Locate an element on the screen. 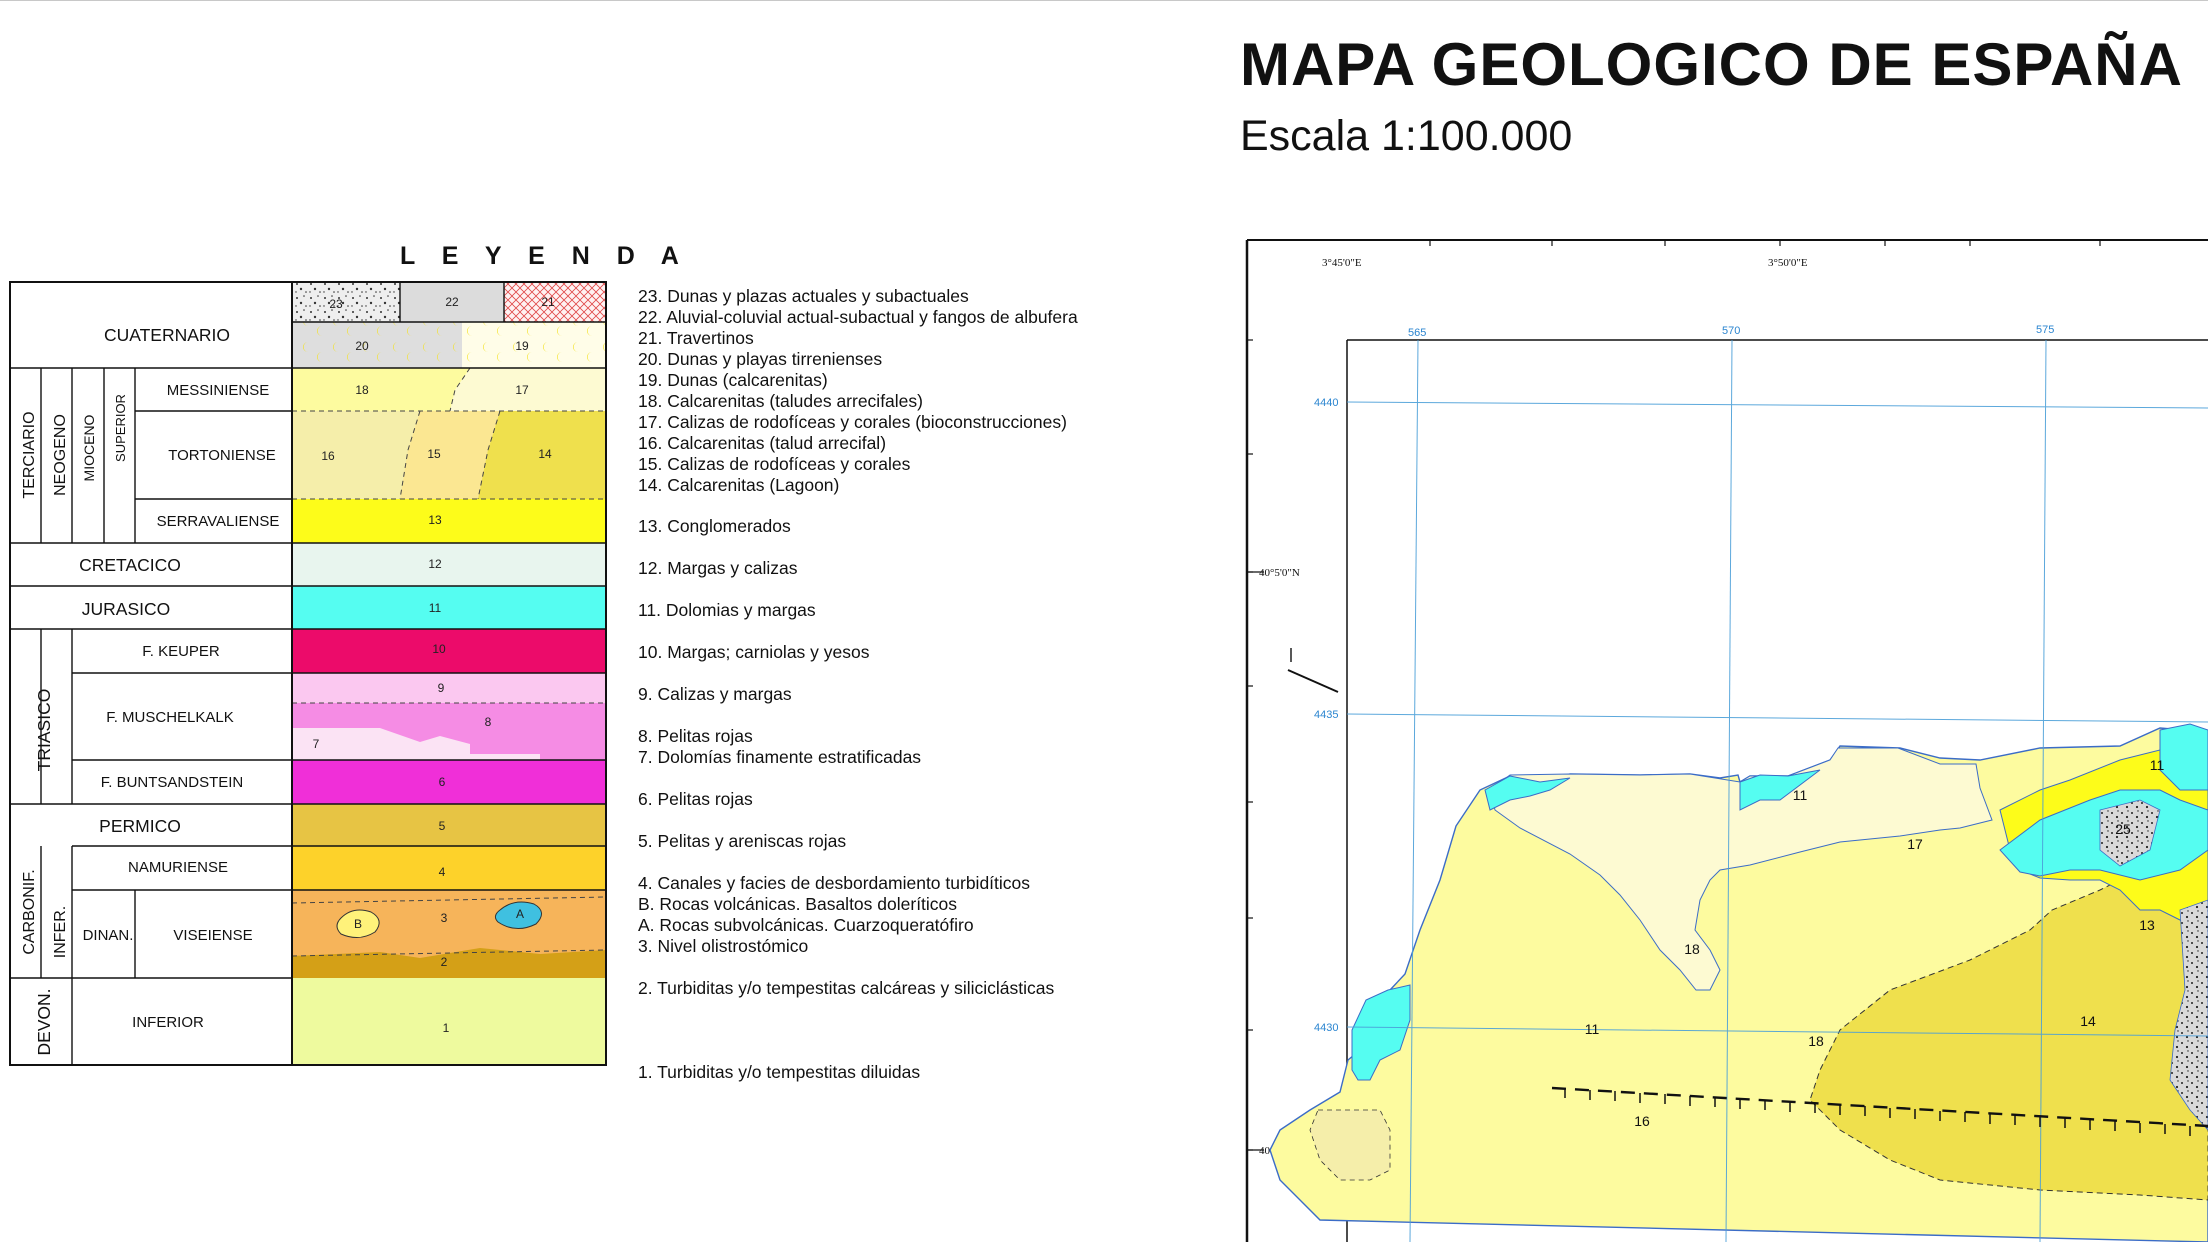 The height and width of the screenshot is (1242, 2208). map-label-18-n: 18 is located at coordinates (1692, 949).